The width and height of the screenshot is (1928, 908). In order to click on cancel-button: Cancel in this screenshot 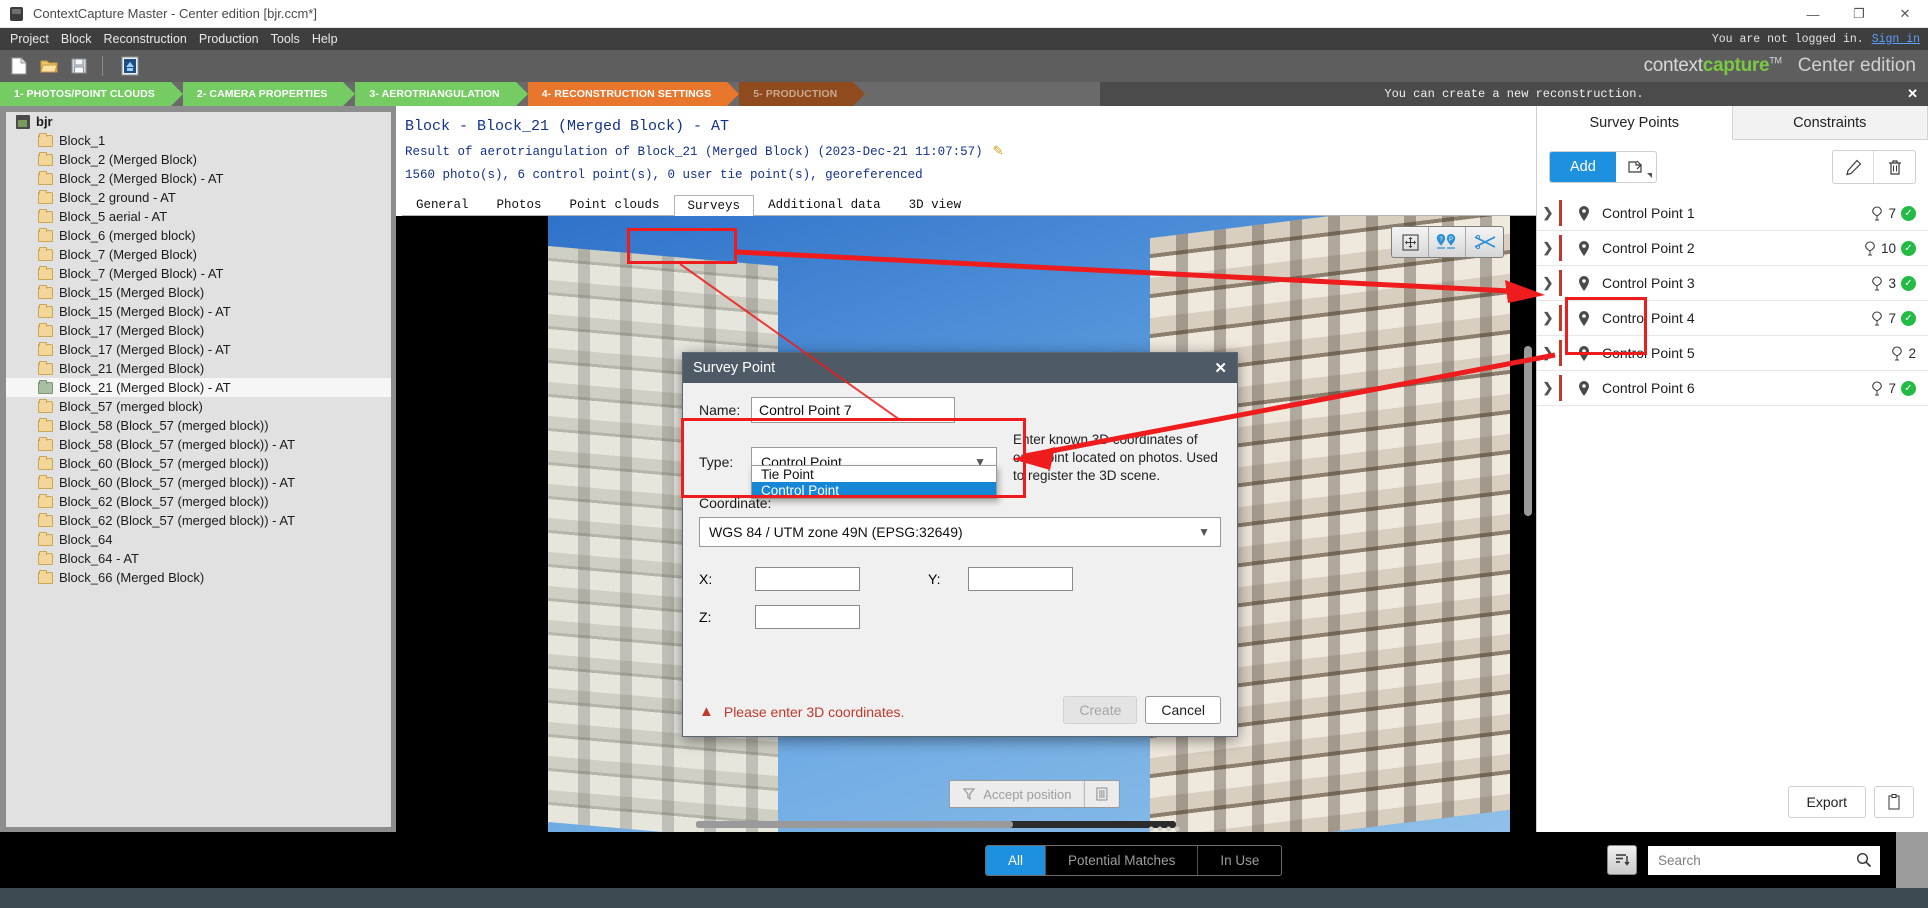, I will do `click(1183, 710)`.